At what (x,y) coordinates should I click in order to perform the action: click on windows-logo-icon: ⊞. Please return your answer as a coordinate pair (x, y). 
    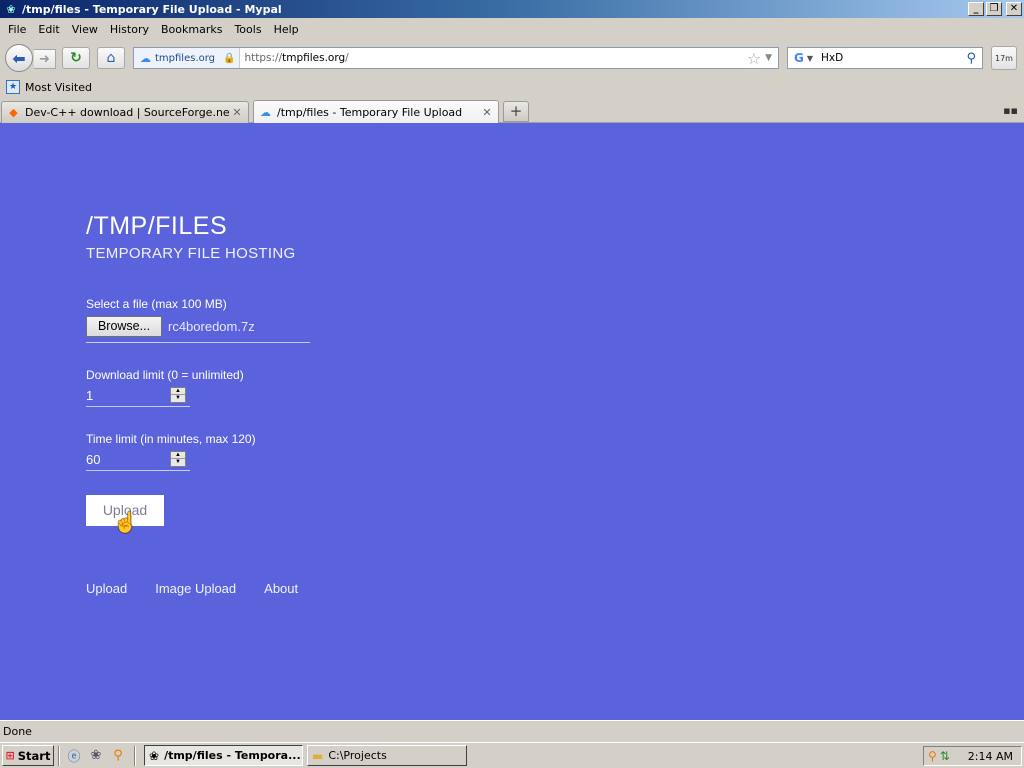
    Looking at the image, I should click on (10, 755).